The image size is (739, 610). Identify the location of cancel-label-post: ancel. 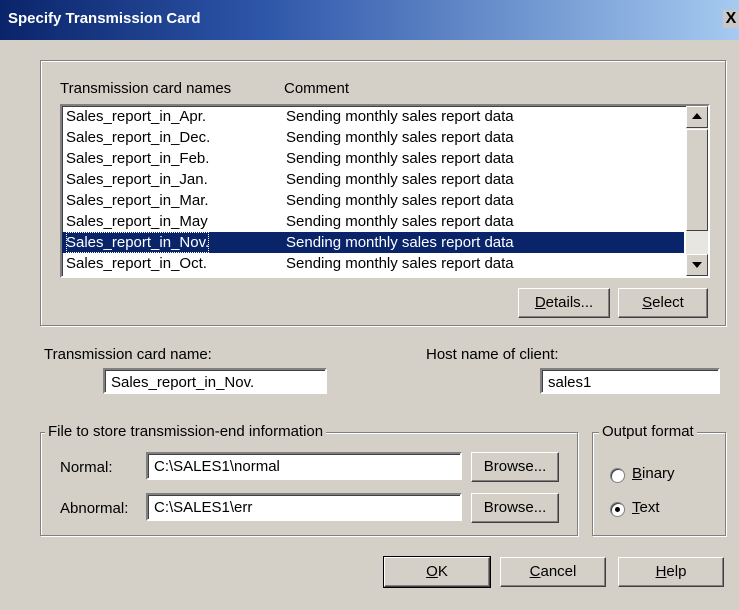
(558, 571).